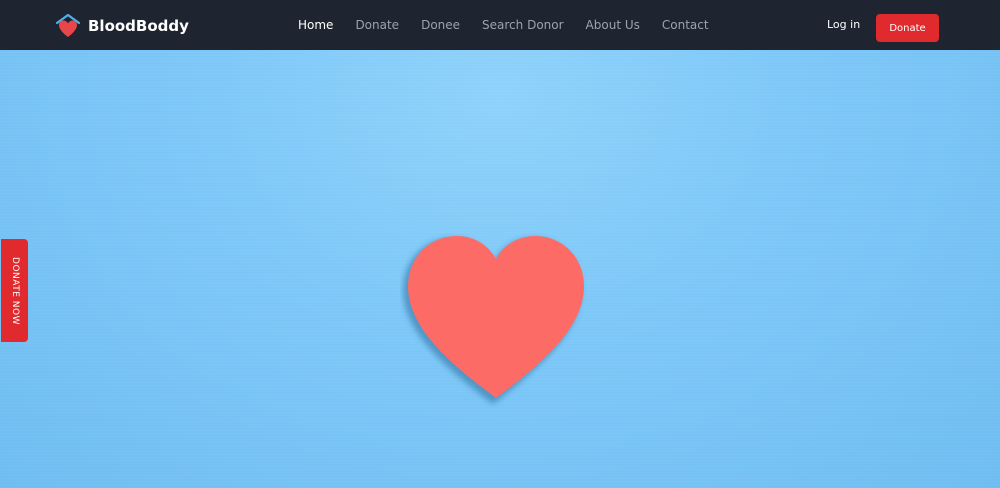  Describe the element at coordinates (907, 28) in the screenshot. I see `donate-button: Donate` at that location.